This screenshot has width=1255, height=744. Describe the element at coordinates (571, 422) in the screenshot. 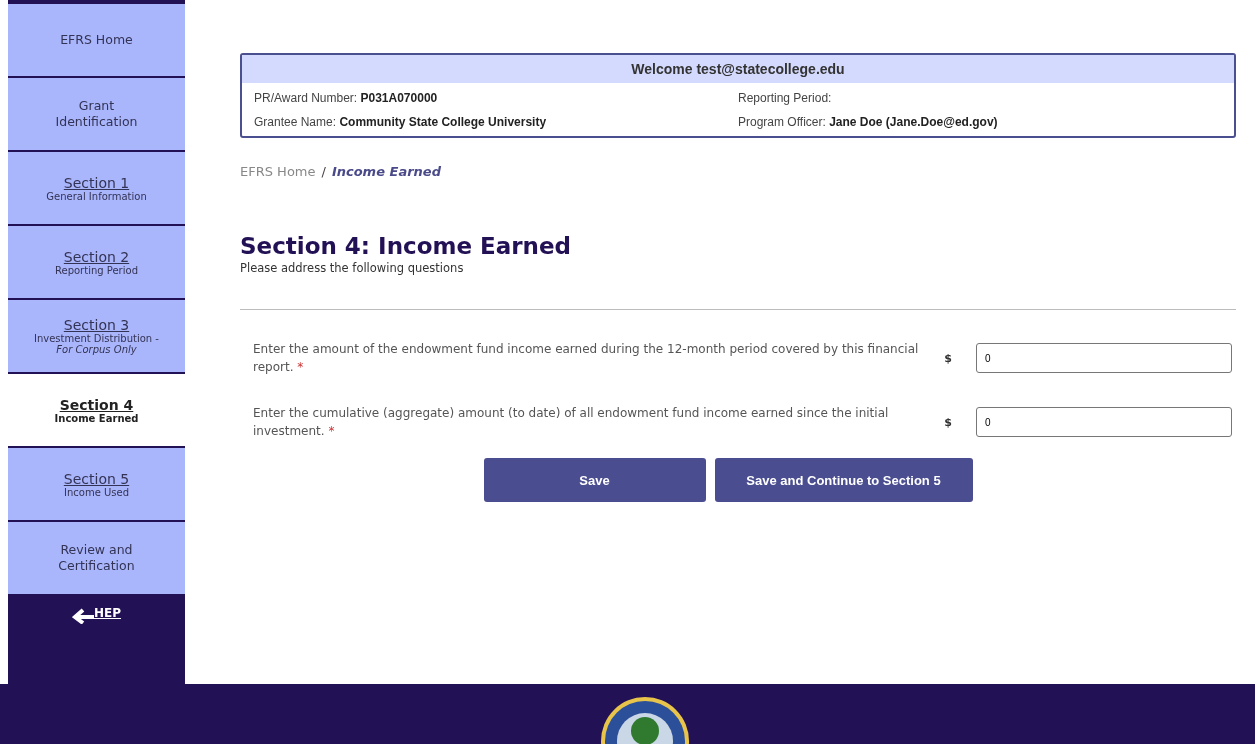

I see `question-text: Enter the cumulative (aggregate) amount (to date) of all endowment fund income earned since the initial investment. *` at that location.